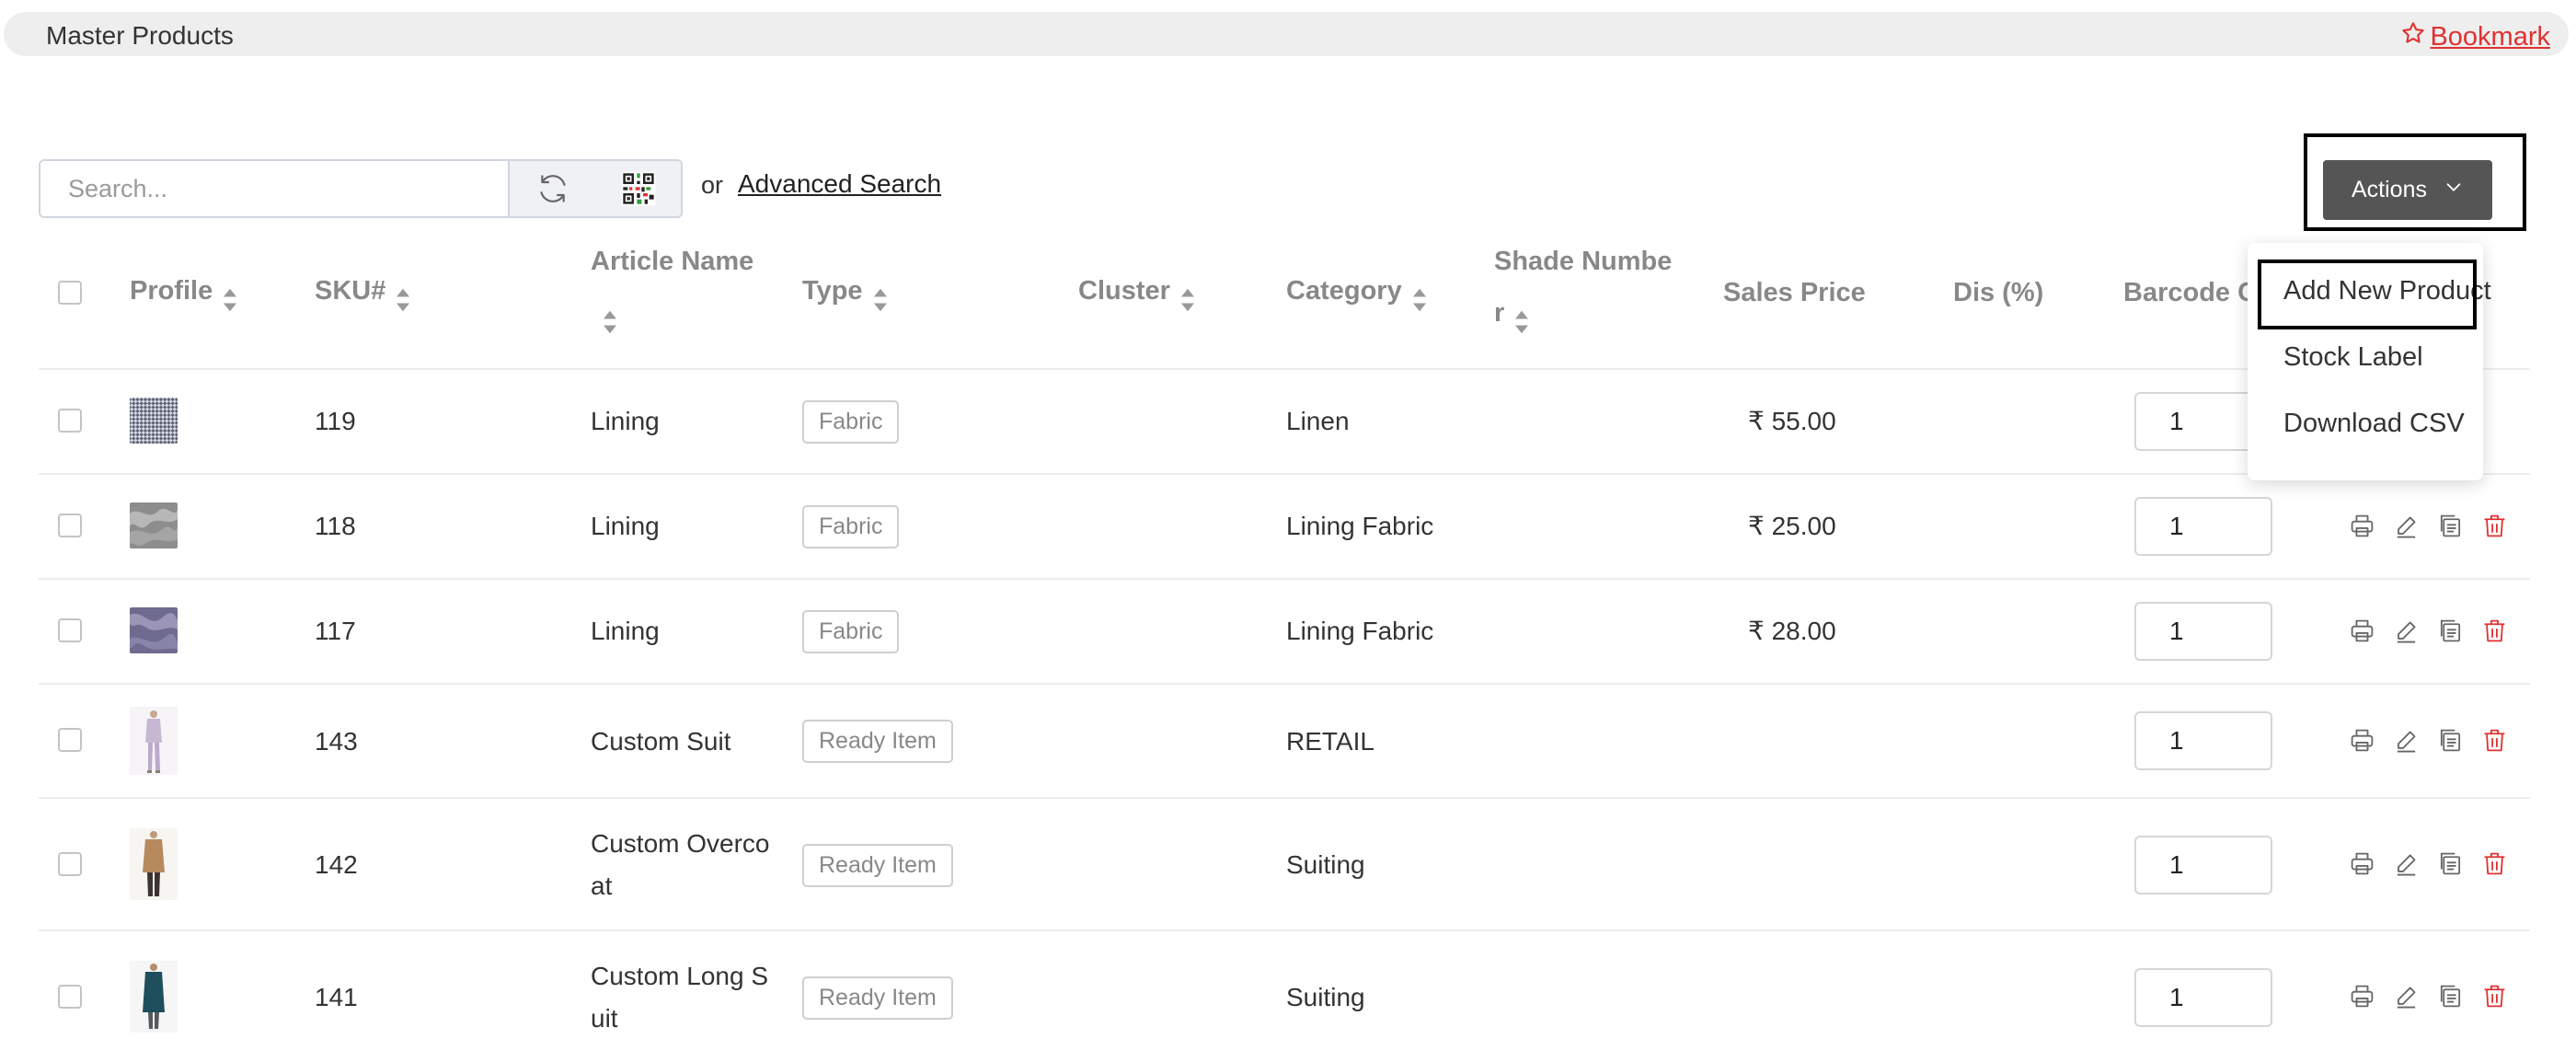 This screenshot has height=1062, width=2576. What do you see at coordinates (336, 864) in the screenshot?
I see `sku-cell: 142` at bounding box center [336, 864].